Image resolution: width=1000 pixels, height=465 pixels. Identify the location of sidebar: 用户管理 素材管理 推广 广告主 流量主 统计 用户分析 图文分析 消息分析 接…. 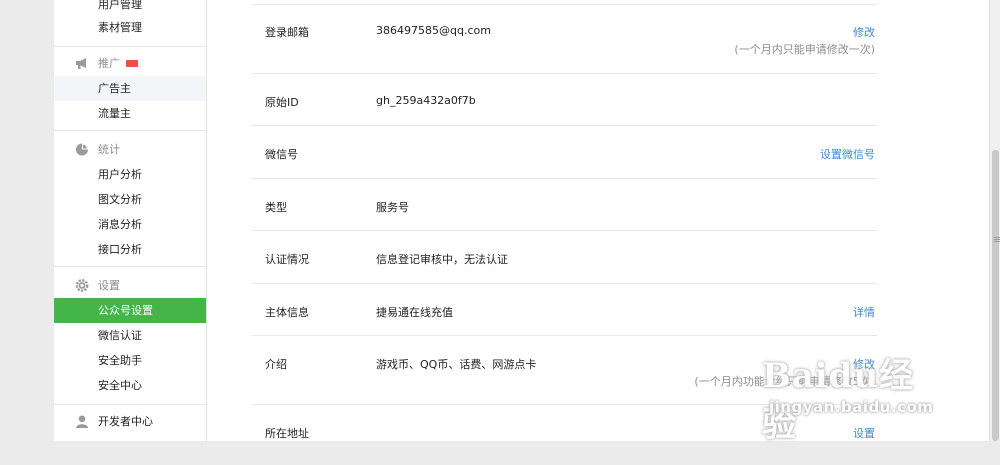
(130, 220).